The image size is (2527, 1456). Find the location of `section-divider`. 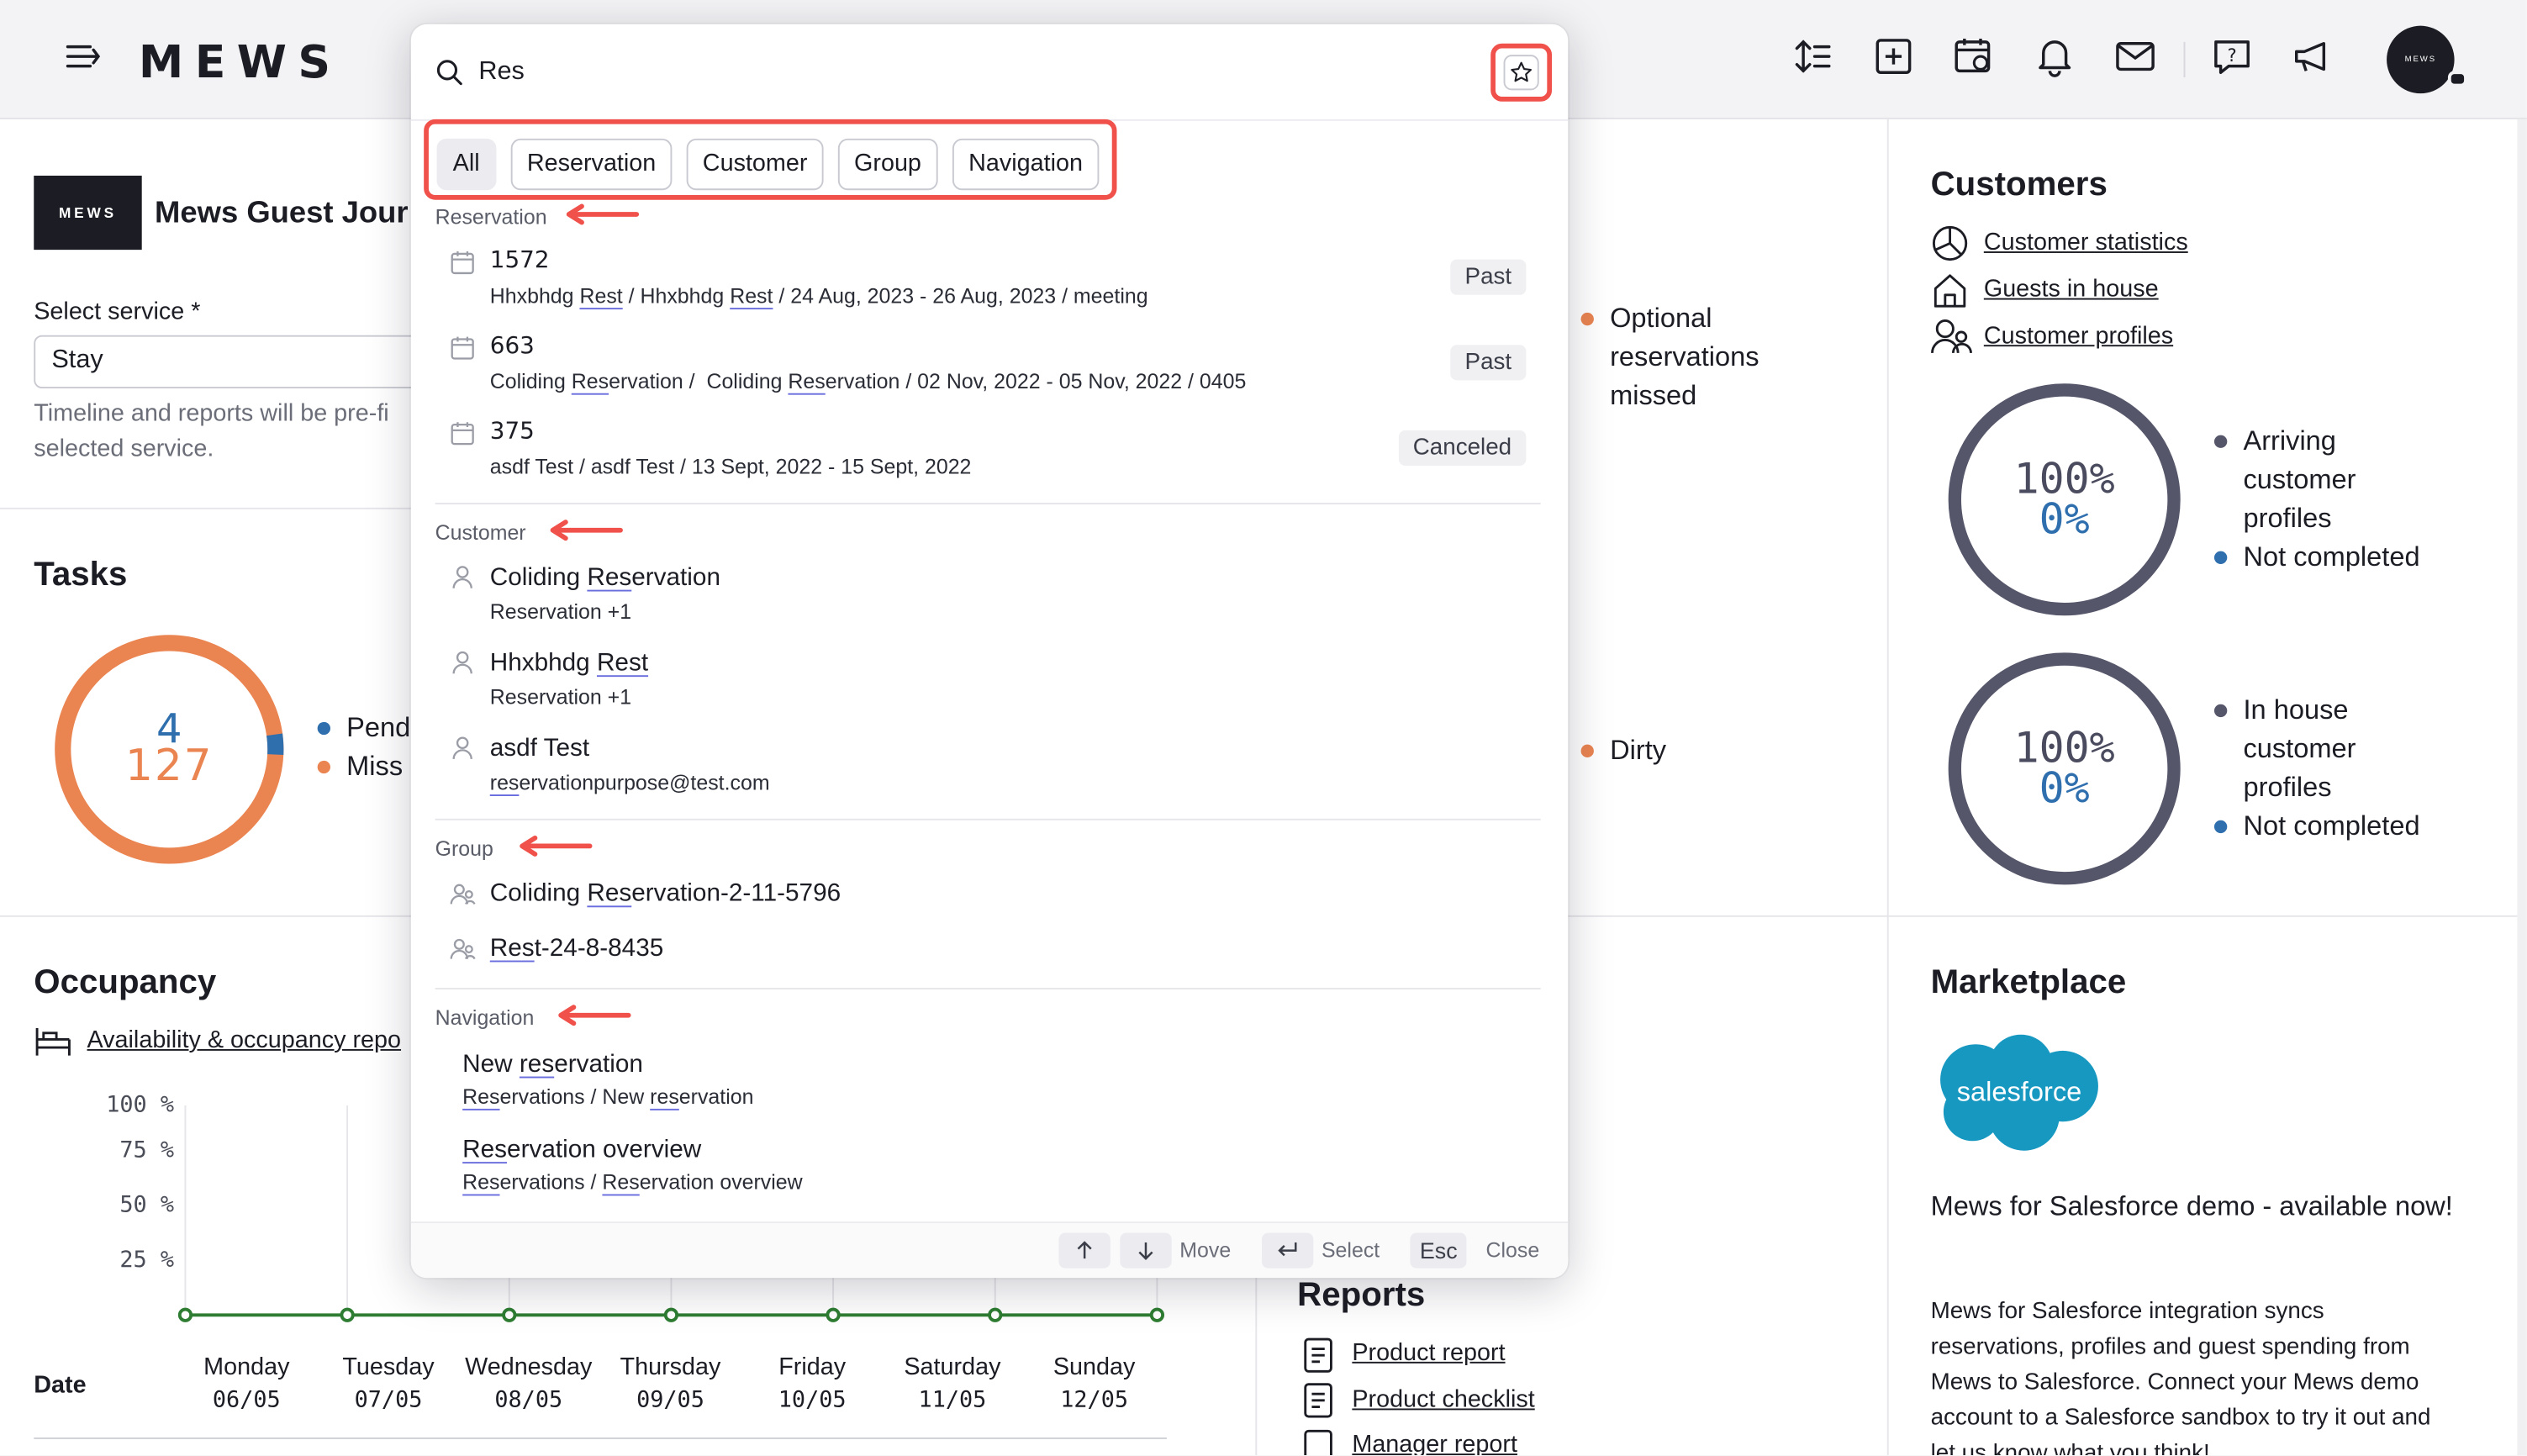

section-divider is located at coordinates (988, 989).